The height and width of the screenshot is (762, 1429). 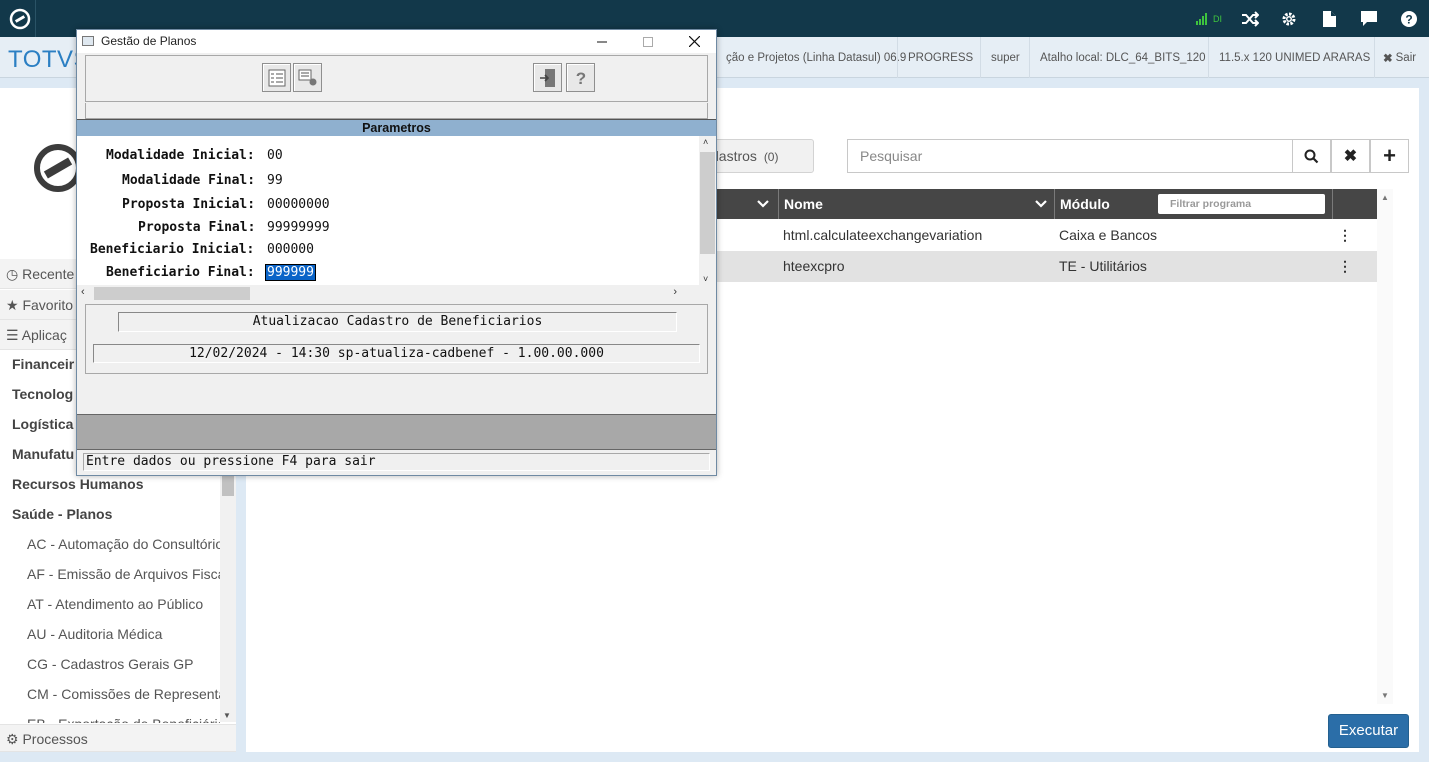 What do you see at coordinates (12, 274) in the screenshot?
I see `clock-icon: ◷` at bounding box center [12, 274].